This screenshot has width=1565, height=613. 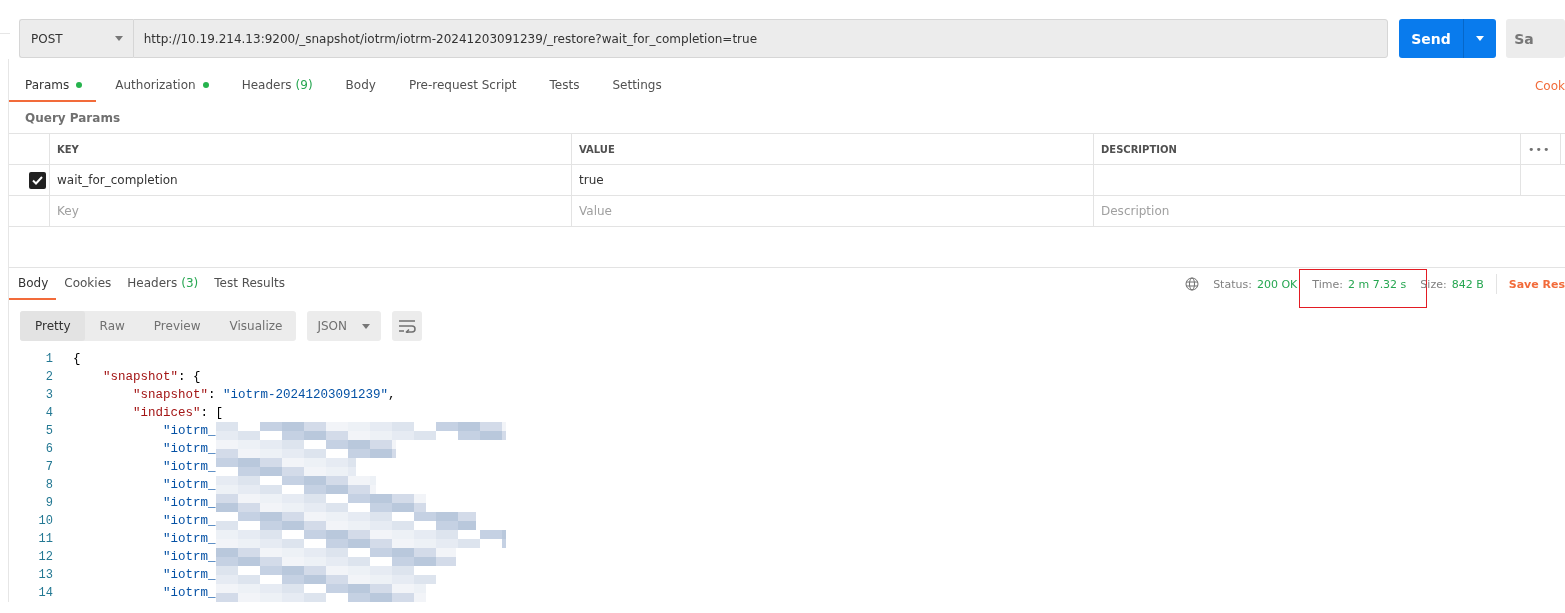 What do you see at coordinates (45, 539) in the screenshot?
I see `line-number: 11` at bounding box center [45, 539].